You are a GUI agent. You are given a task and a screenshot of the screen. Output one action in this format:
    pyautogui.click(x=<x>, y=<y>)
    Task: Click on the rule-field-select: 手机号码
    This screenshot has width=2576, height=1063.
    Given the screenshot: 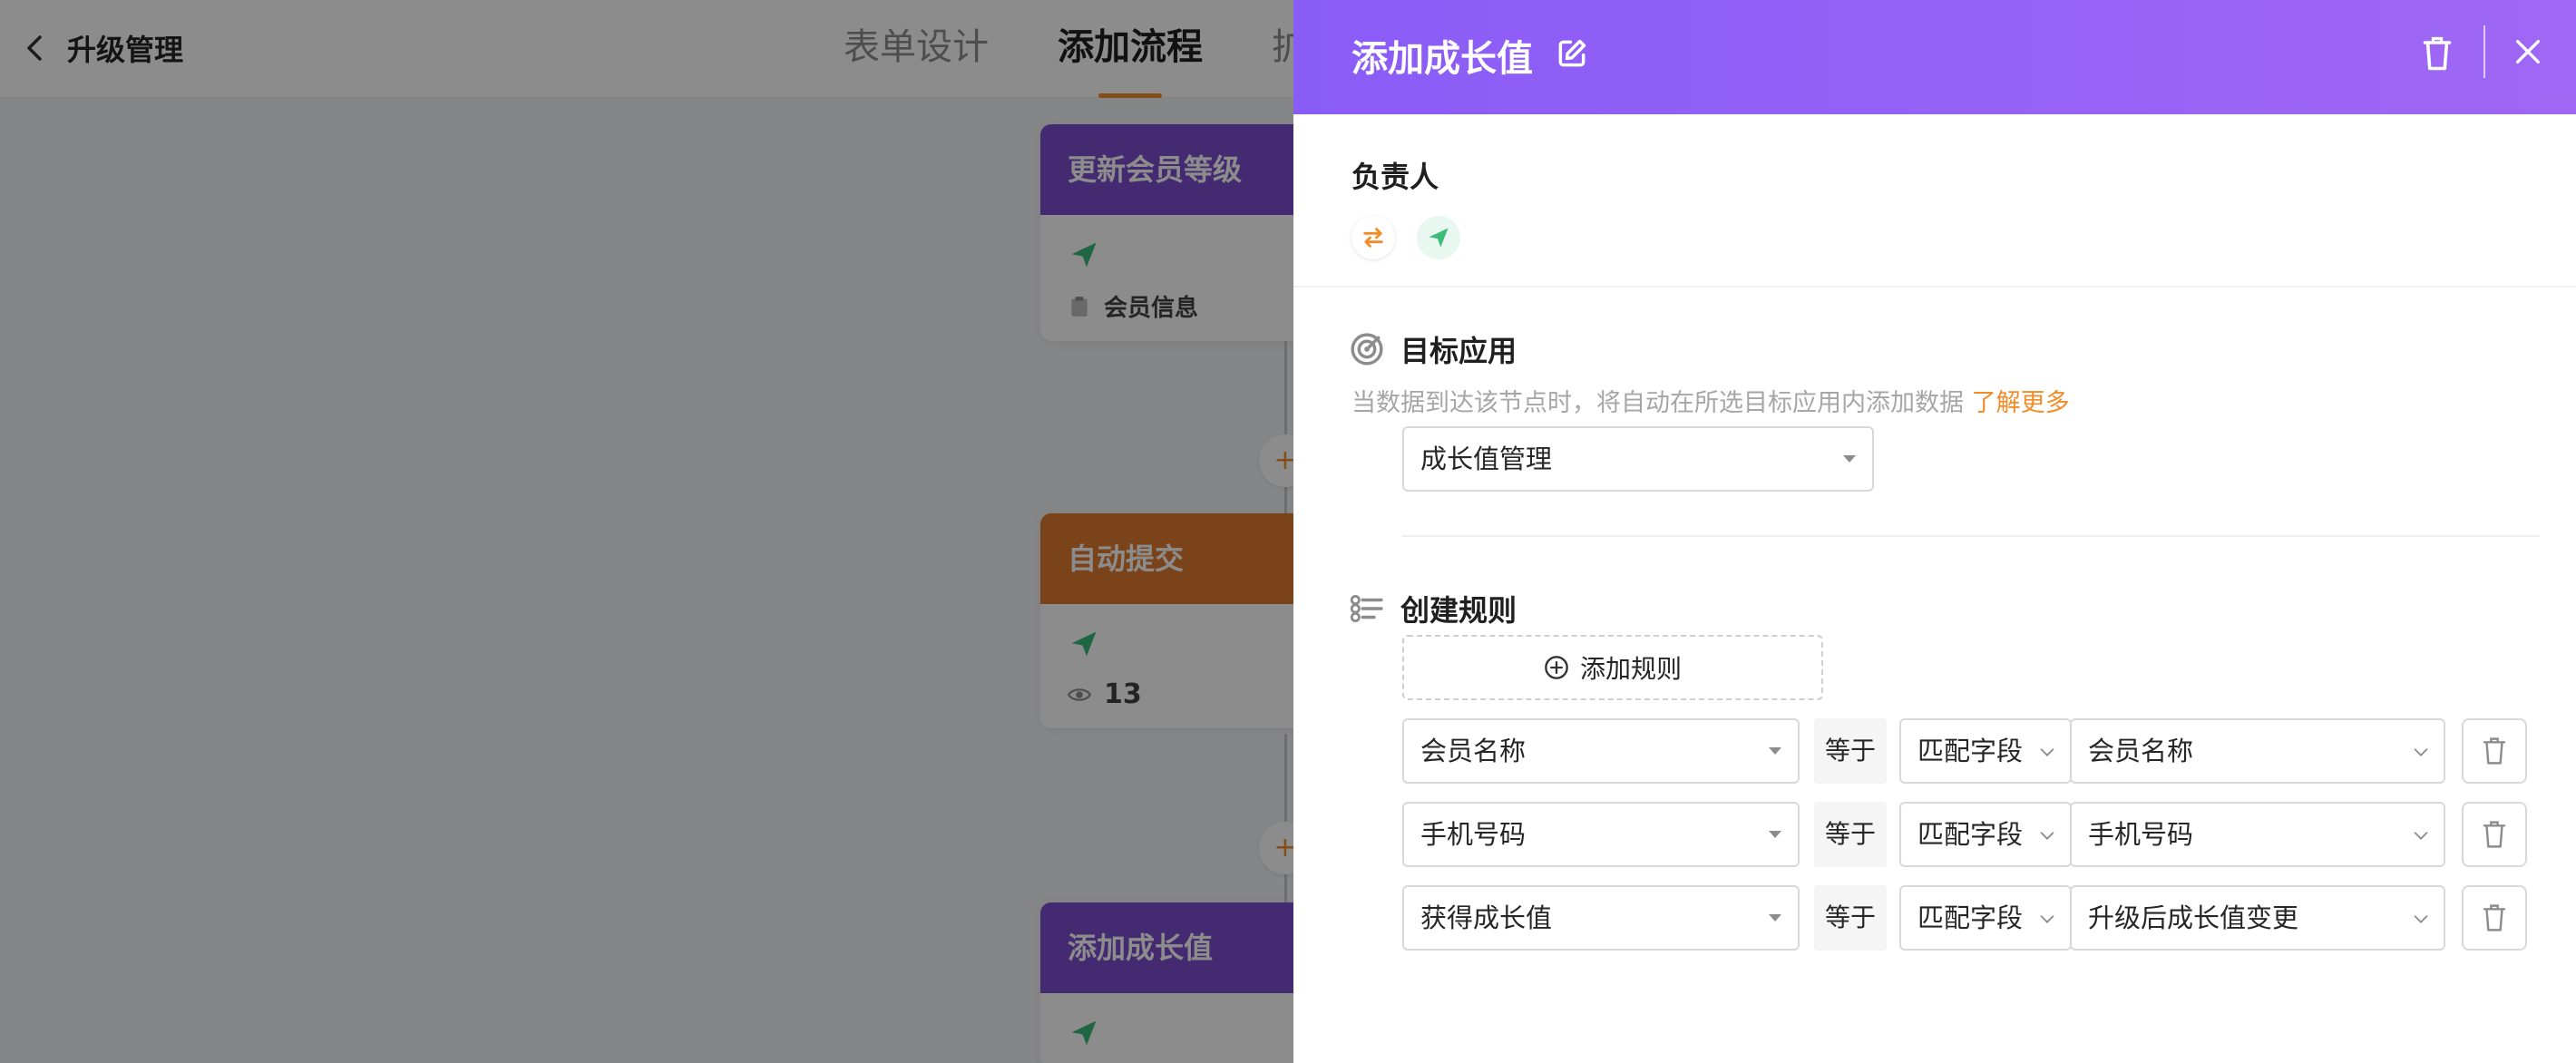 What is the action you would take?
    pyautogui.click(x=1601, y=834)
    